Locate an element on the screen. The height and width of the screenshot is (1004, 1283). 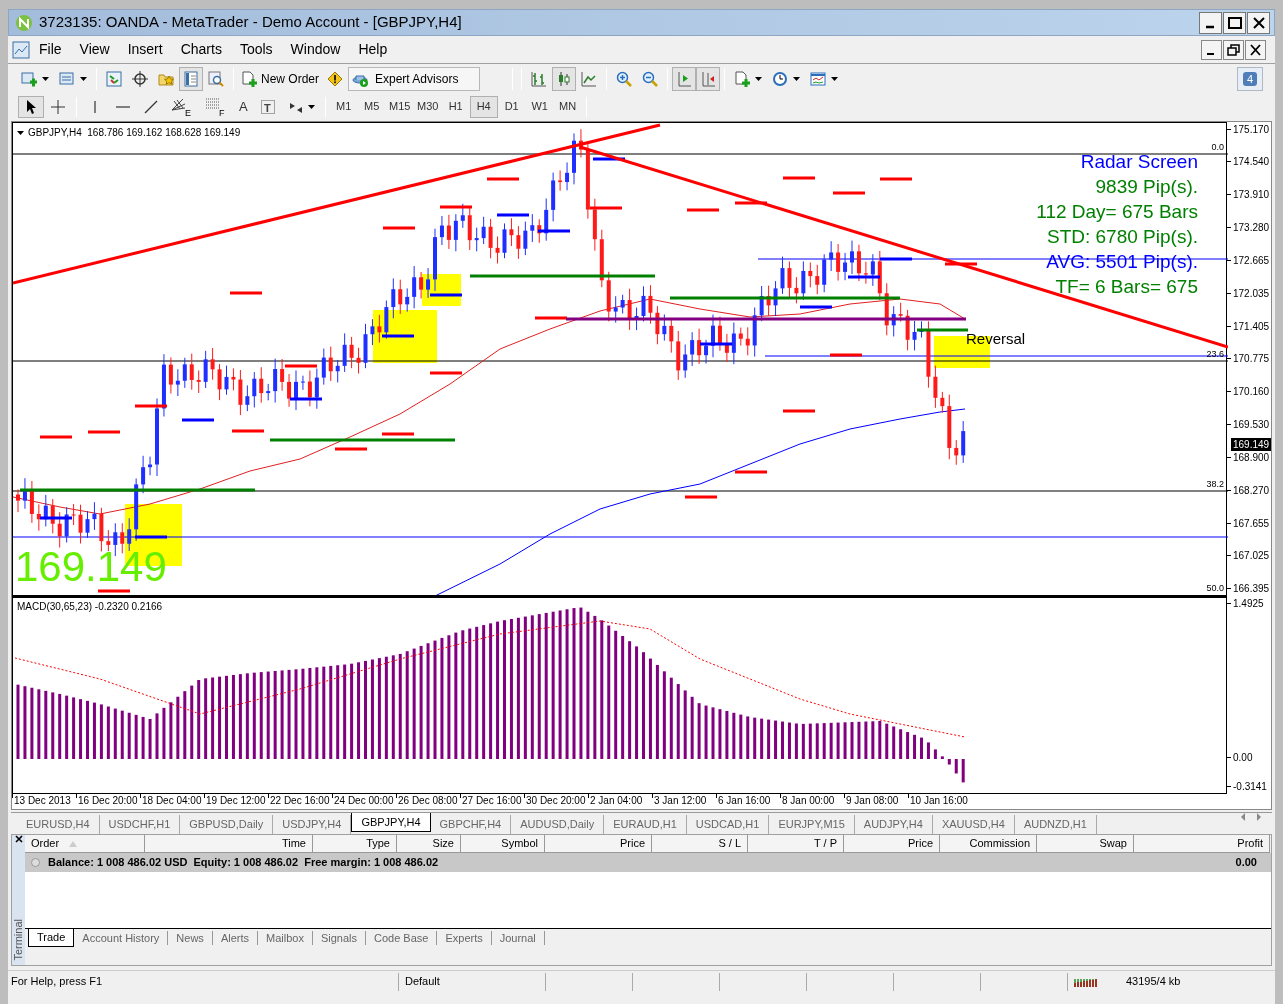
column-header: Size is located at coordinates (429, 844).